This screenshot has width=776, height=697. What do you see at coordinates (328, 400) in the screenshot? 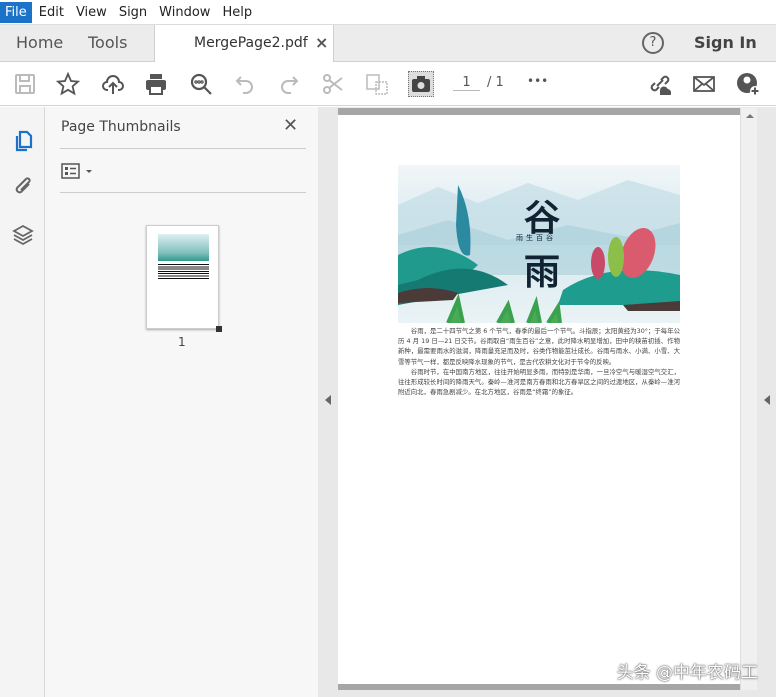
I see `collapse-left-arrow-icon` at bounding box center [328, 400].